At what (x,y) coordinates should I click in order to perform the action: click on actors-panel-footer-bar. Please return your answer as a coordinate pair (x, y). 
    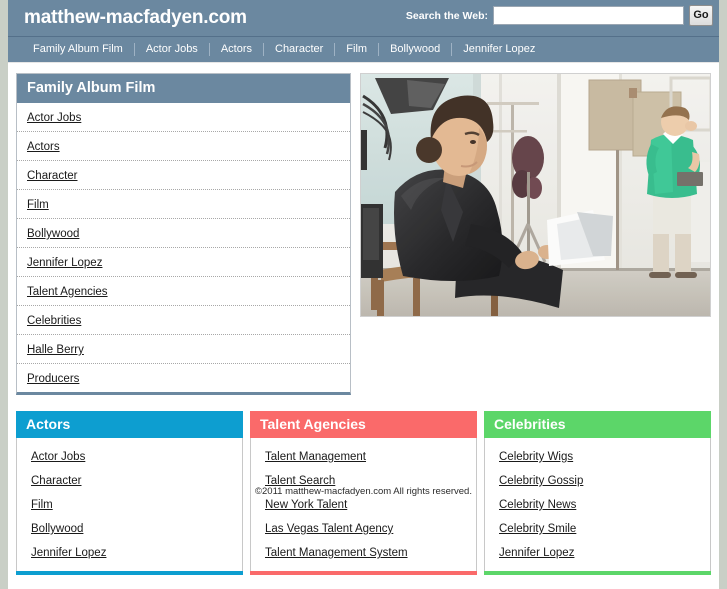
    Looking at the image, I should click on (129, 573).